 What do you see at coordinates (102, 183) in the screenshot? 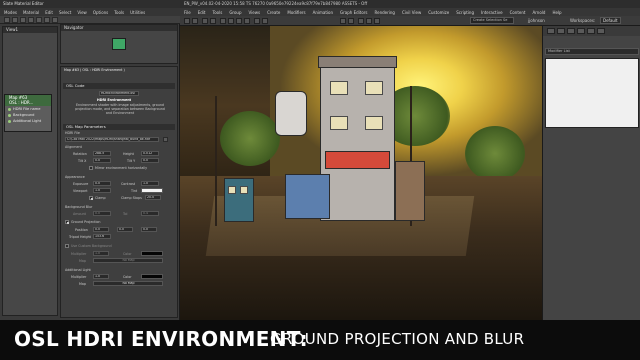
I see `exposure-field: 0.0` at bounding box center [102, 183].